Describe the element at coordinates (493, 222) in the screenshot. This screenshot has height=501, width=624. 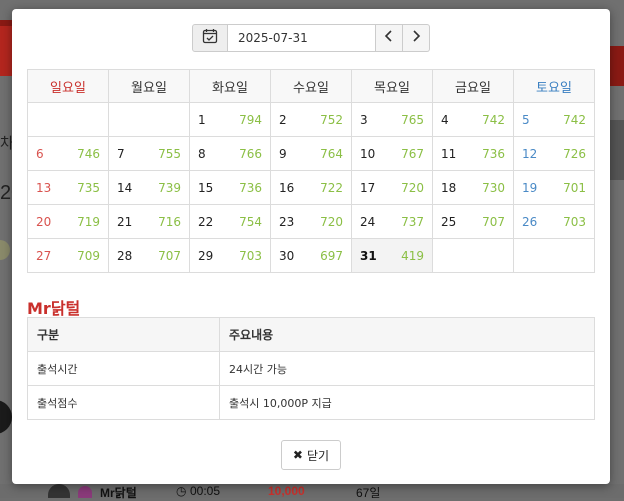
I see `attendance-count: 707` at that location.